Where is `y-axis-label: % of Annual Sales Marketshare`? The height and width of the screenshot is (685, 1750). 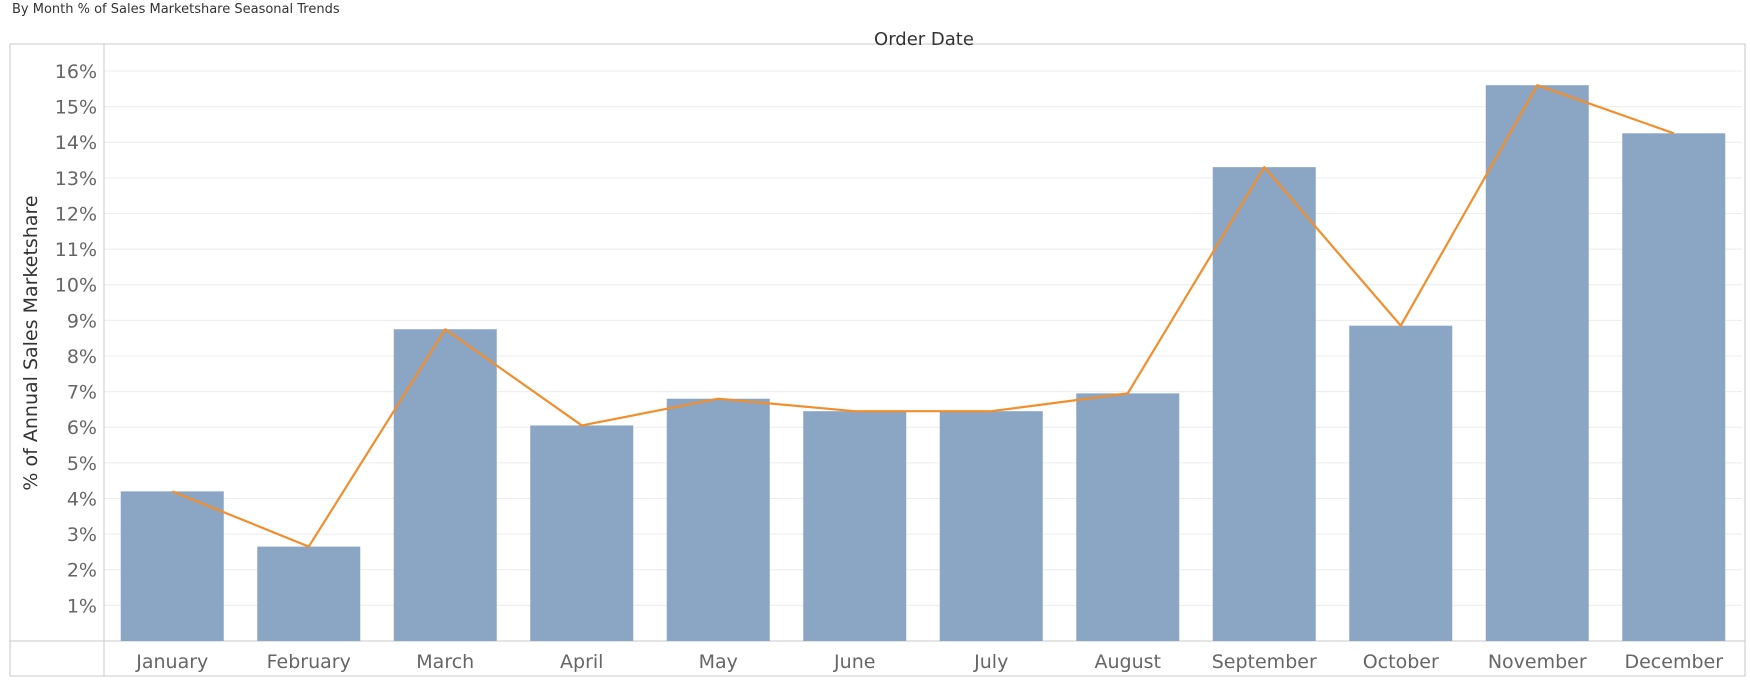 y-axis-label: % of Annual Sales Marketshare is located at coordinates (31, 342).